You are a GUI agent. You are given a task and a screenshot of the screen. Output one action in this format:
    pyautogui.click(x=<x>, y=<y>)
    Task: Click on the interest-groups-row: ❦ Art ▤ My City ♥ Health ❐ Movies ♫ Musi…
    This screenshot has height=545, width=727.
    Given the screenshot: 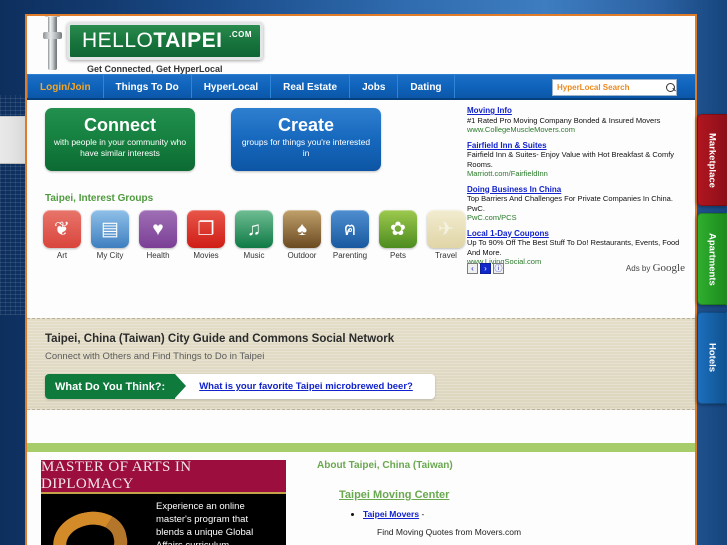 What is the action you would take?
    pyautogui.click(x=254, y=235)
    